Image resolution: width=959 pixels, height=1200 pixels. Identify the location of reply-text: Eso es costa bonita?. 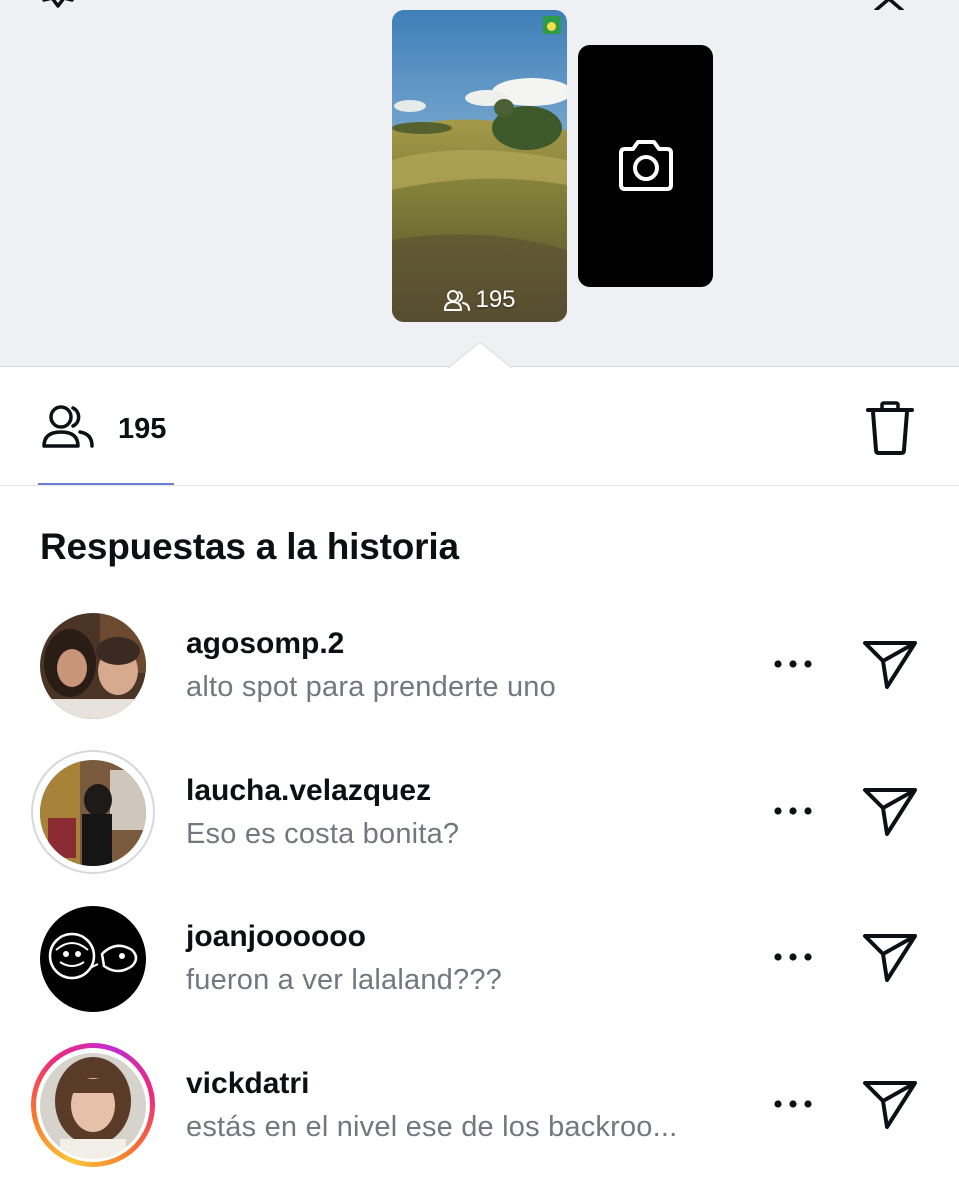
(323, 834).